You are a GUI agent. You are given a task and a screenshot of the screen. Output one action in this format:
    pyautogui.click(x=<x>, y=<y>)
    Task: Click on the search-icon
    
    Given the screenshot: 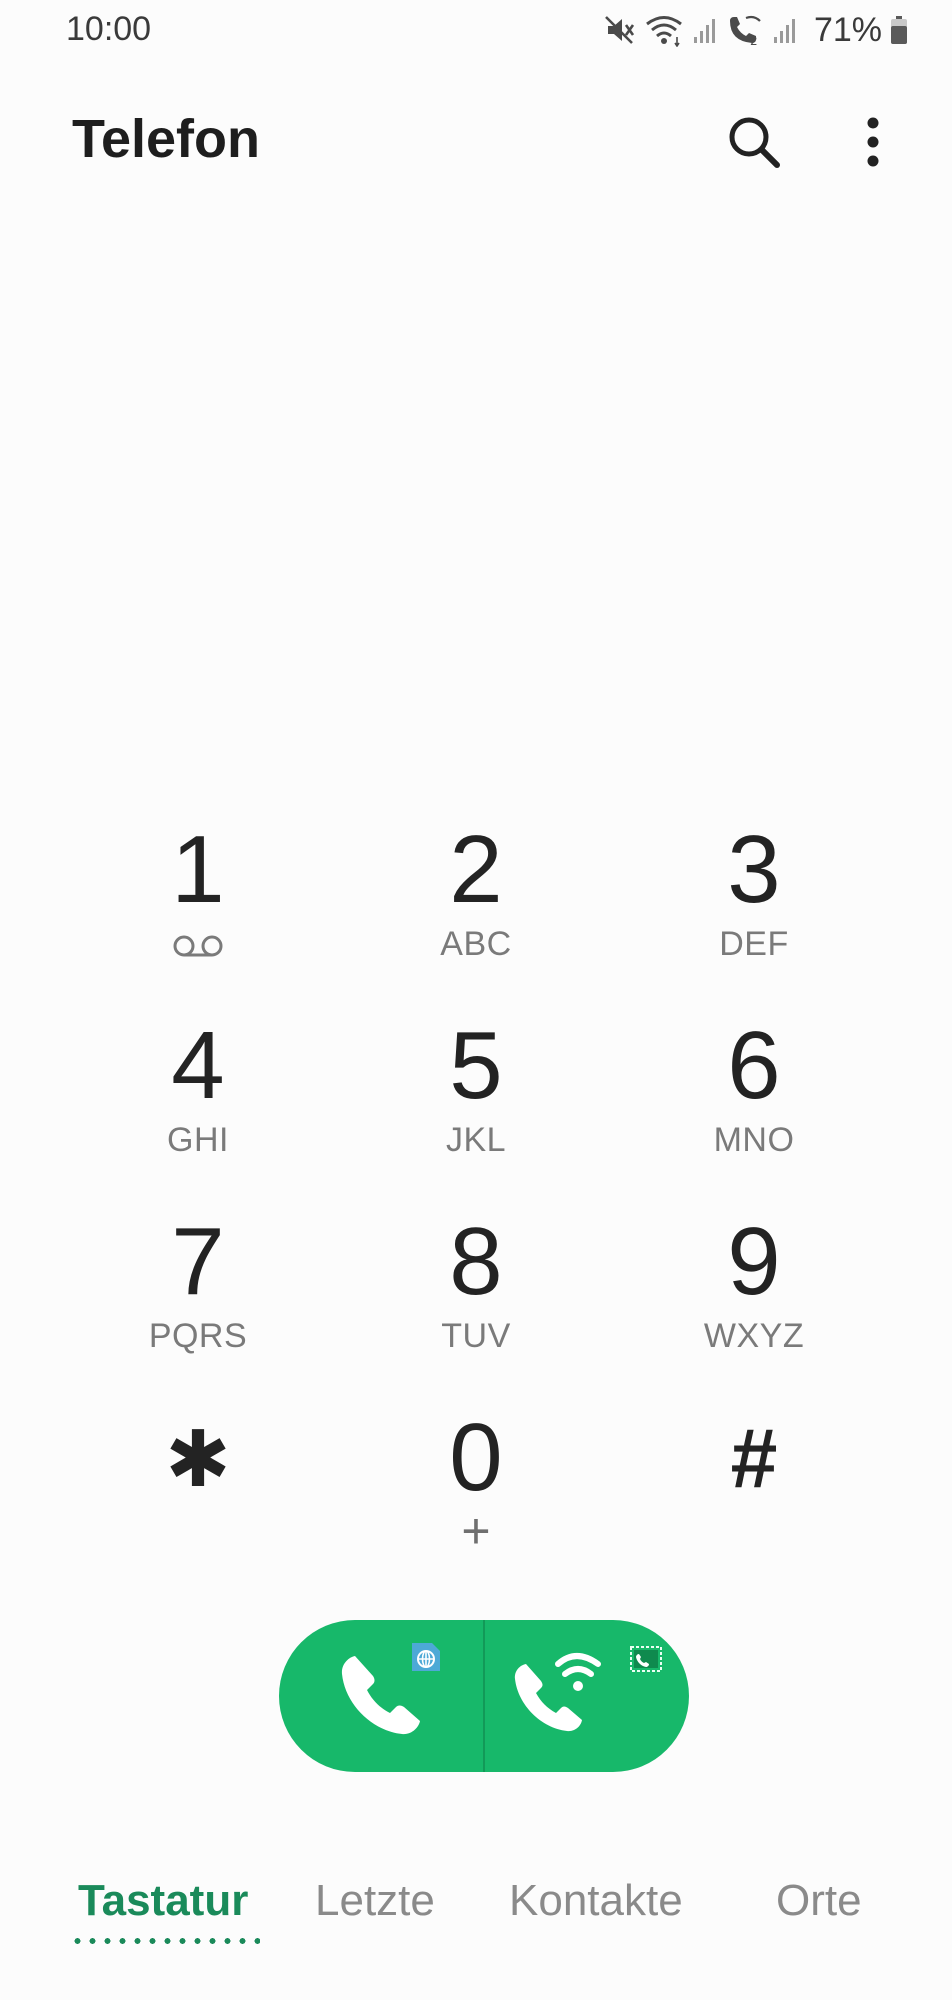 What is the action you would take?
    pyautogui.click(x=754, y=142)
    